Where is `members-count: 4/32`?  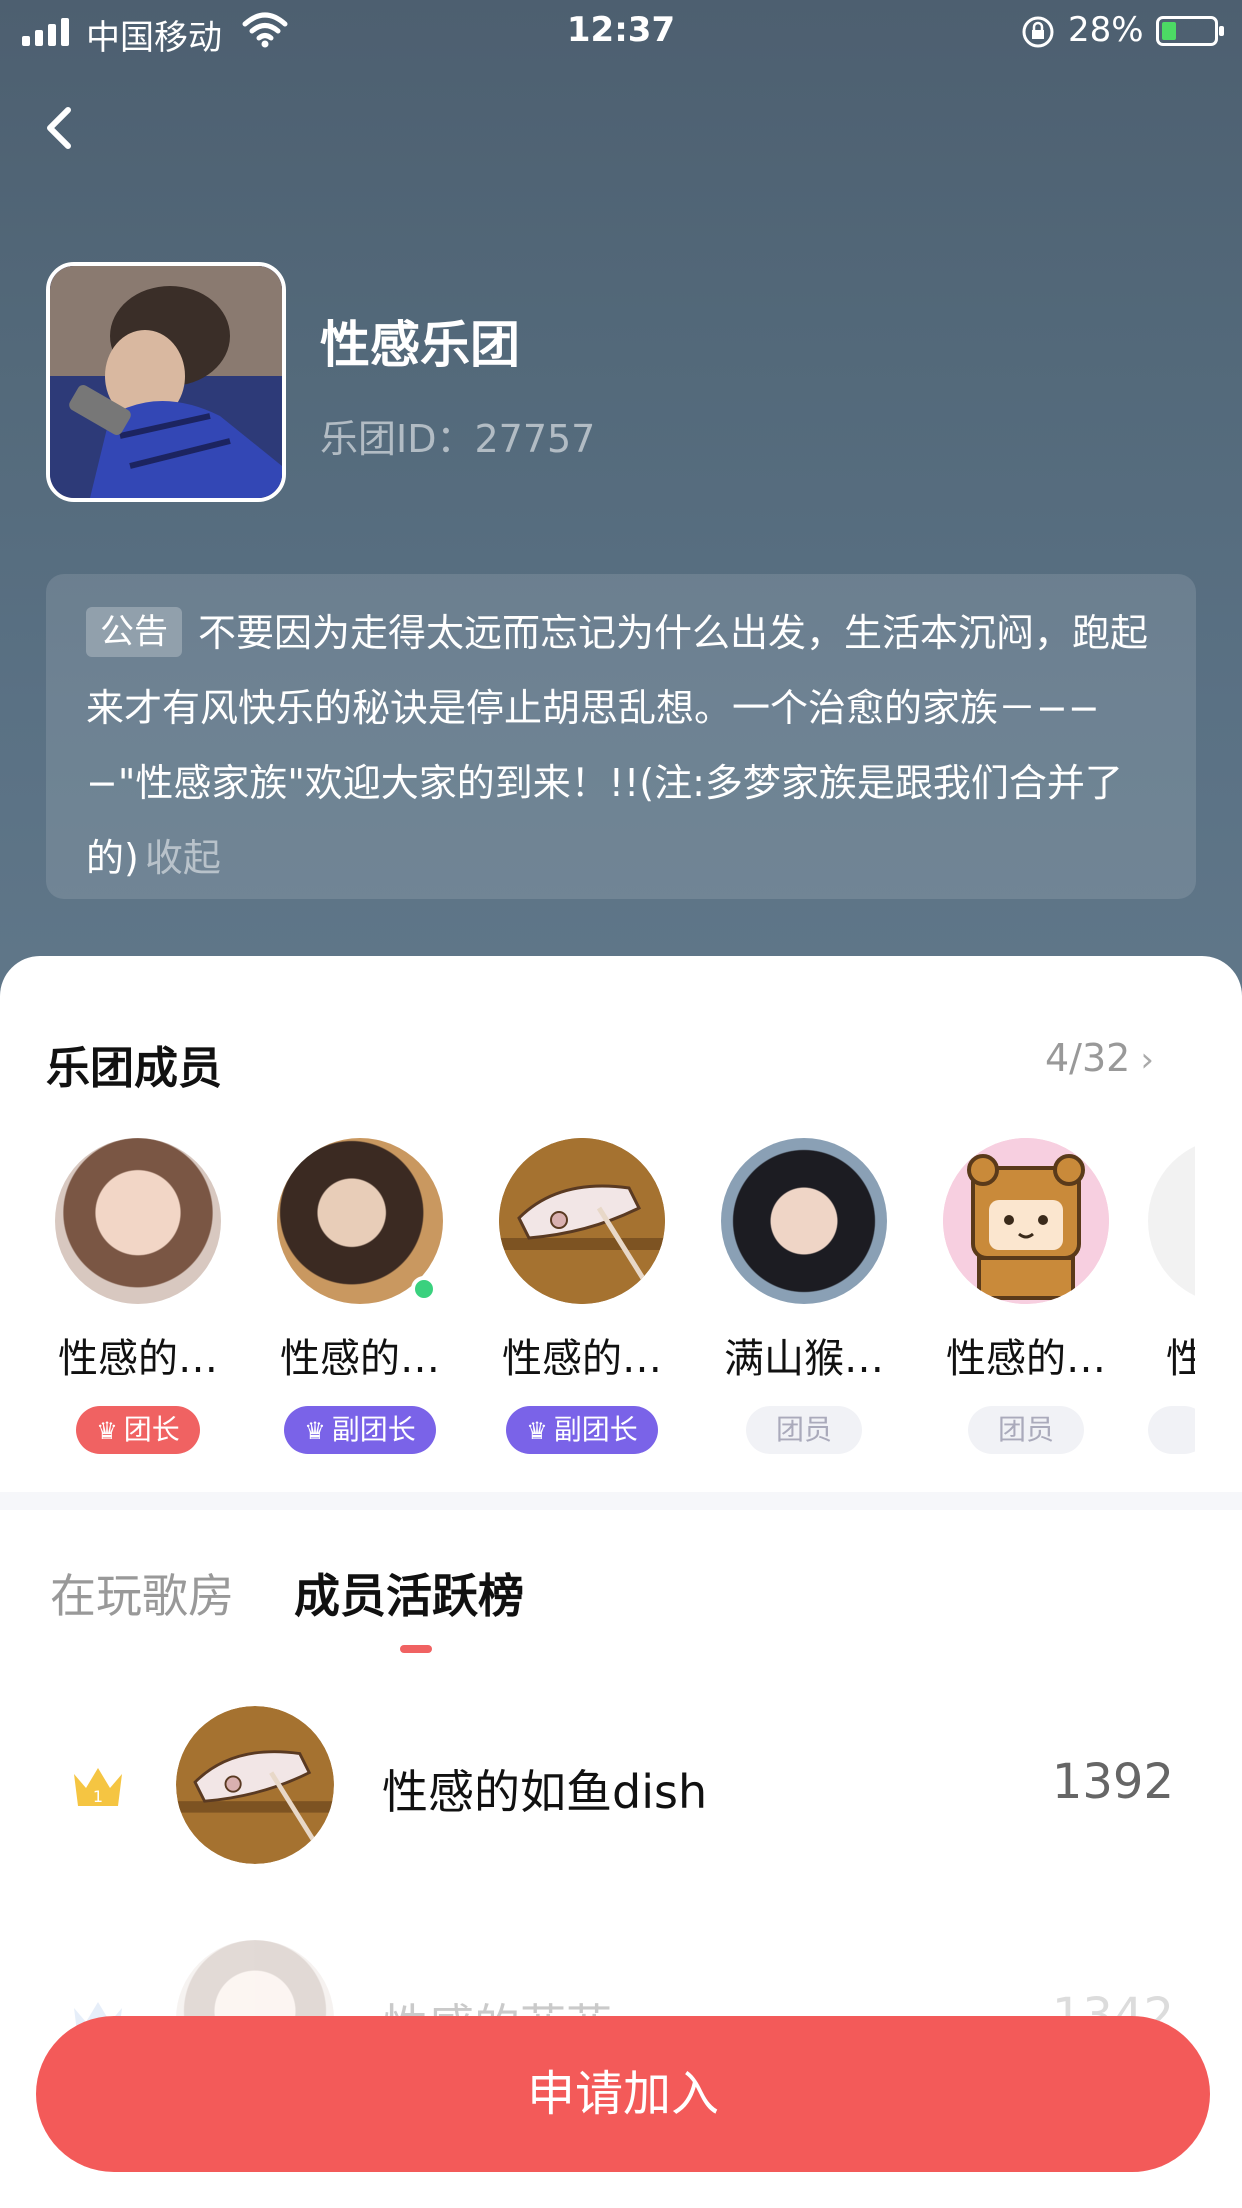 members-count: 4/32 is located at coordinates (1088, 1058).